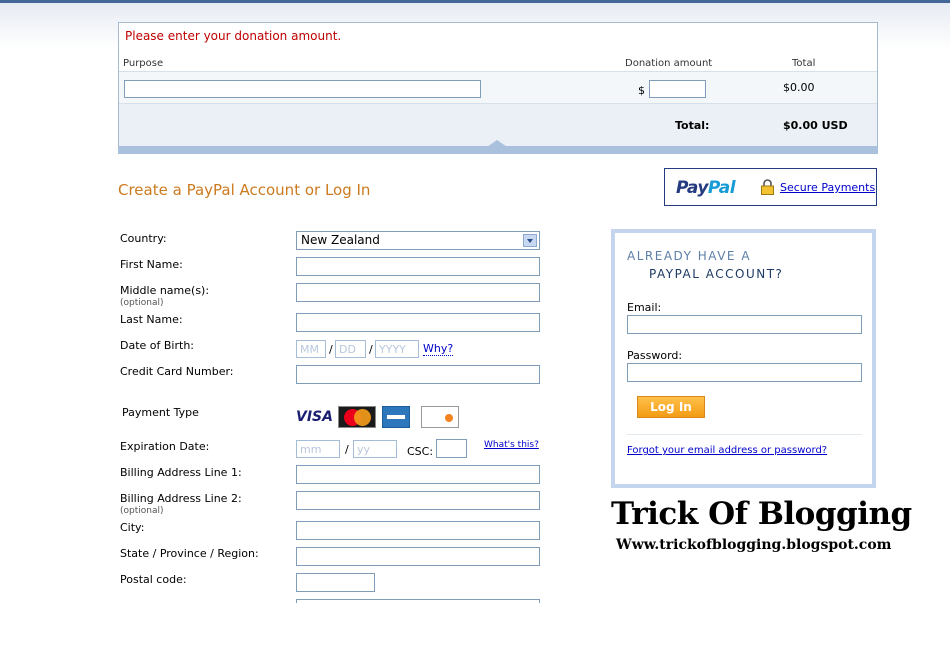  Describe the element at coordinates (692, 125) in the screenshot. I see `total-label: Total:` at that location.